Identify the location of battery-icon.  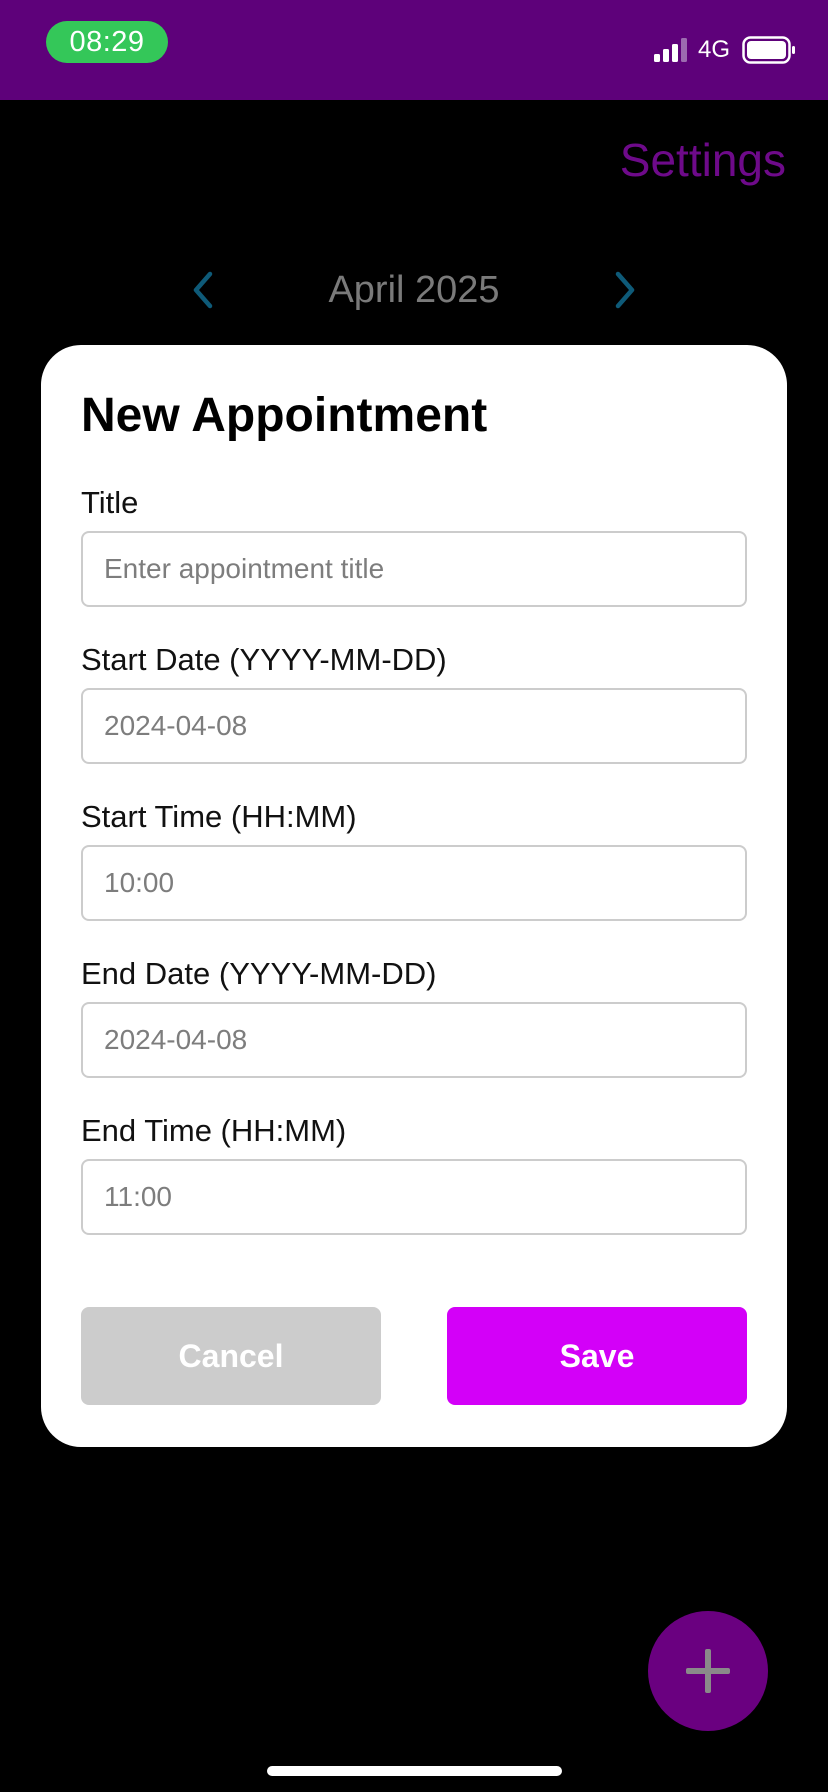
(768, 50).